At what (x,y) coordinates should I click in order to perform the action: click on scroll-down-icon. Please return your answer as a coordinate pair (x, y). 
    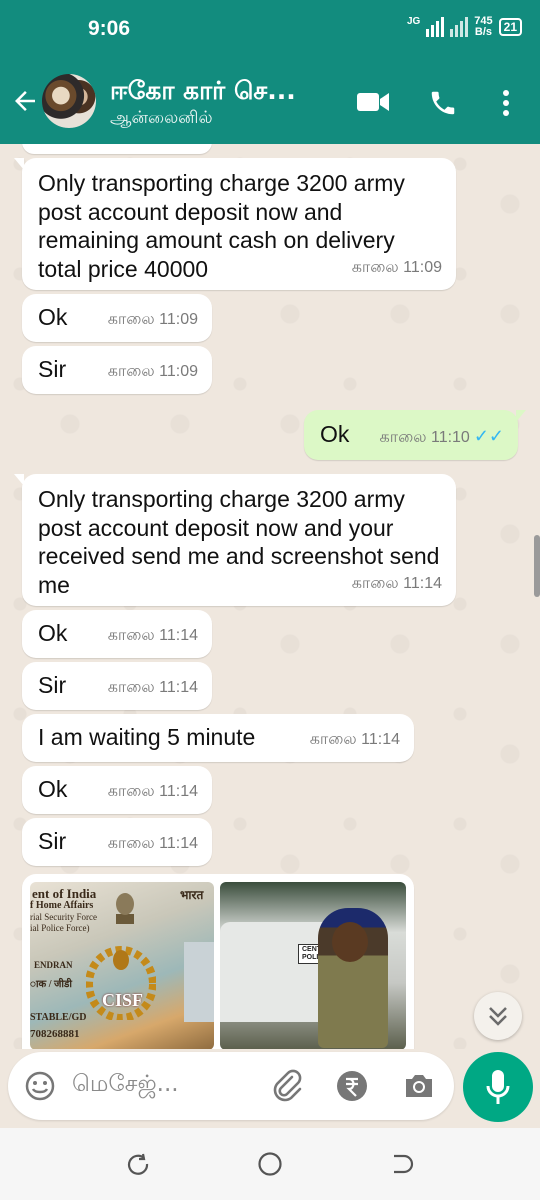
    Looking at the image, I should click on (498, 1016).